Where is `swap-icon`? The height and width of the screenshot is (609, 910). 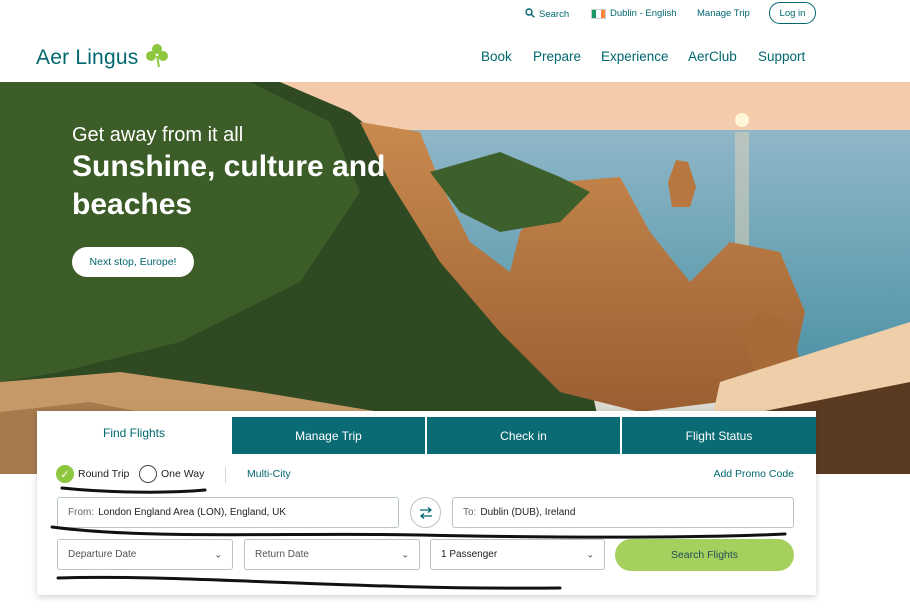
swap-icon is located at coordinates (425, 512).